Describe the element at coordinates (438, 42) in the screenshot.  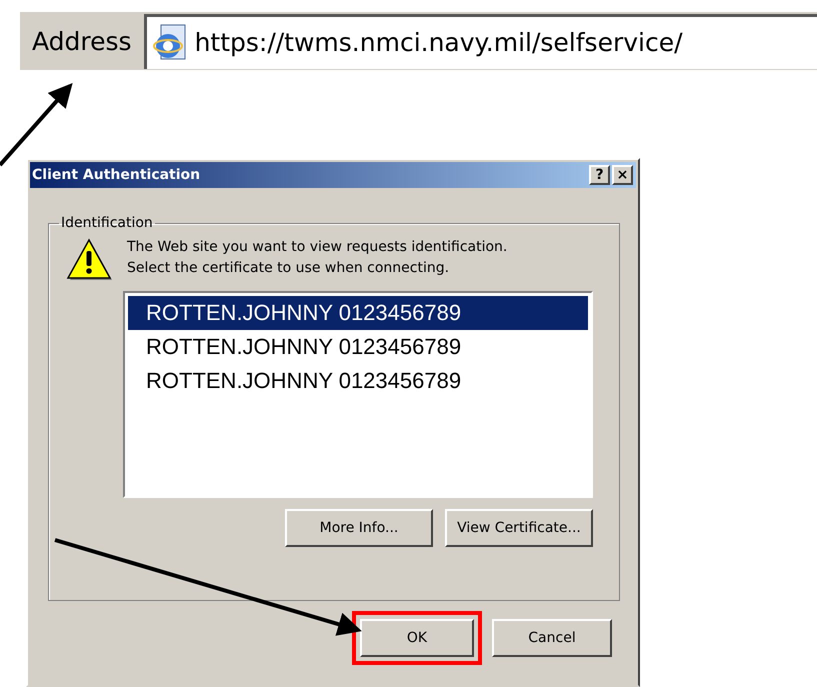
I see `url-text: https://twms.nmci.navy.mil/selfservice/` at that location.